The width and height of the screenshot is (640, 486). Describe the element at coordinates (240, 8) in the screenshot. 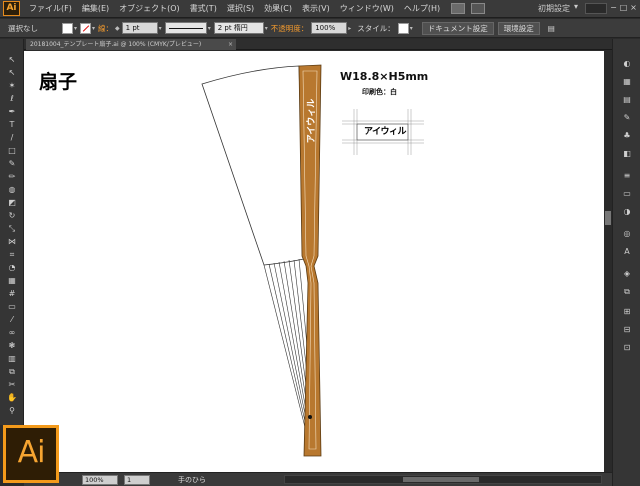

I see `menu-select: 選択(S)` at that location.